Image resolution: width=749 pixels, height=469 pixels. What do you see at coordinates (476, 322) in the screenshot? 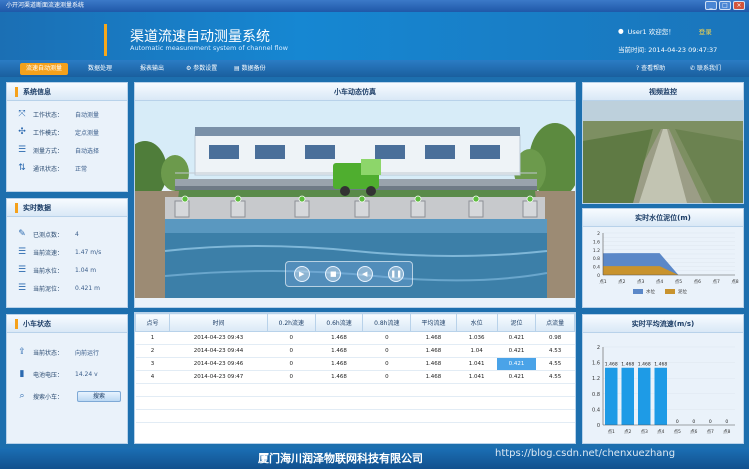
I see `column-header: 水位` at bounding box center [476, 322].